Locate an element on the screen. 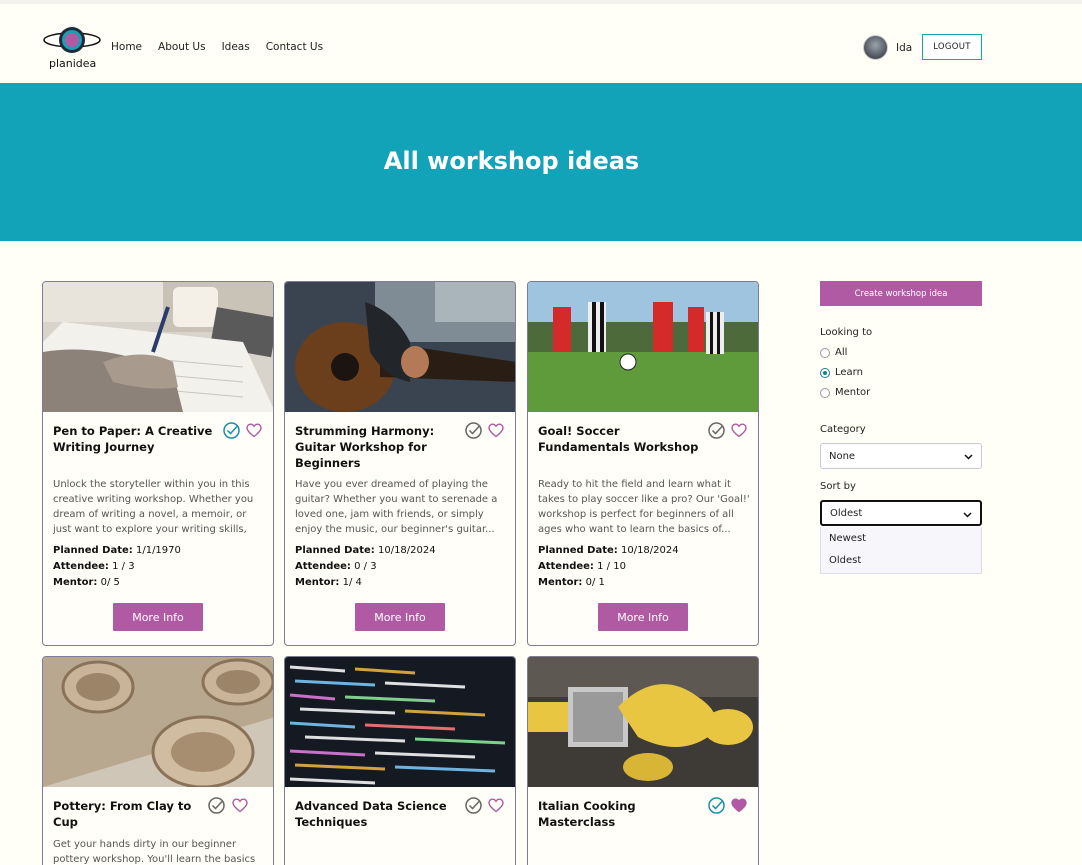 Image resolution: width=1082 pixels, height=865 pixels. sort-option-oldest: Oldest is located at coordinates (901, 560).